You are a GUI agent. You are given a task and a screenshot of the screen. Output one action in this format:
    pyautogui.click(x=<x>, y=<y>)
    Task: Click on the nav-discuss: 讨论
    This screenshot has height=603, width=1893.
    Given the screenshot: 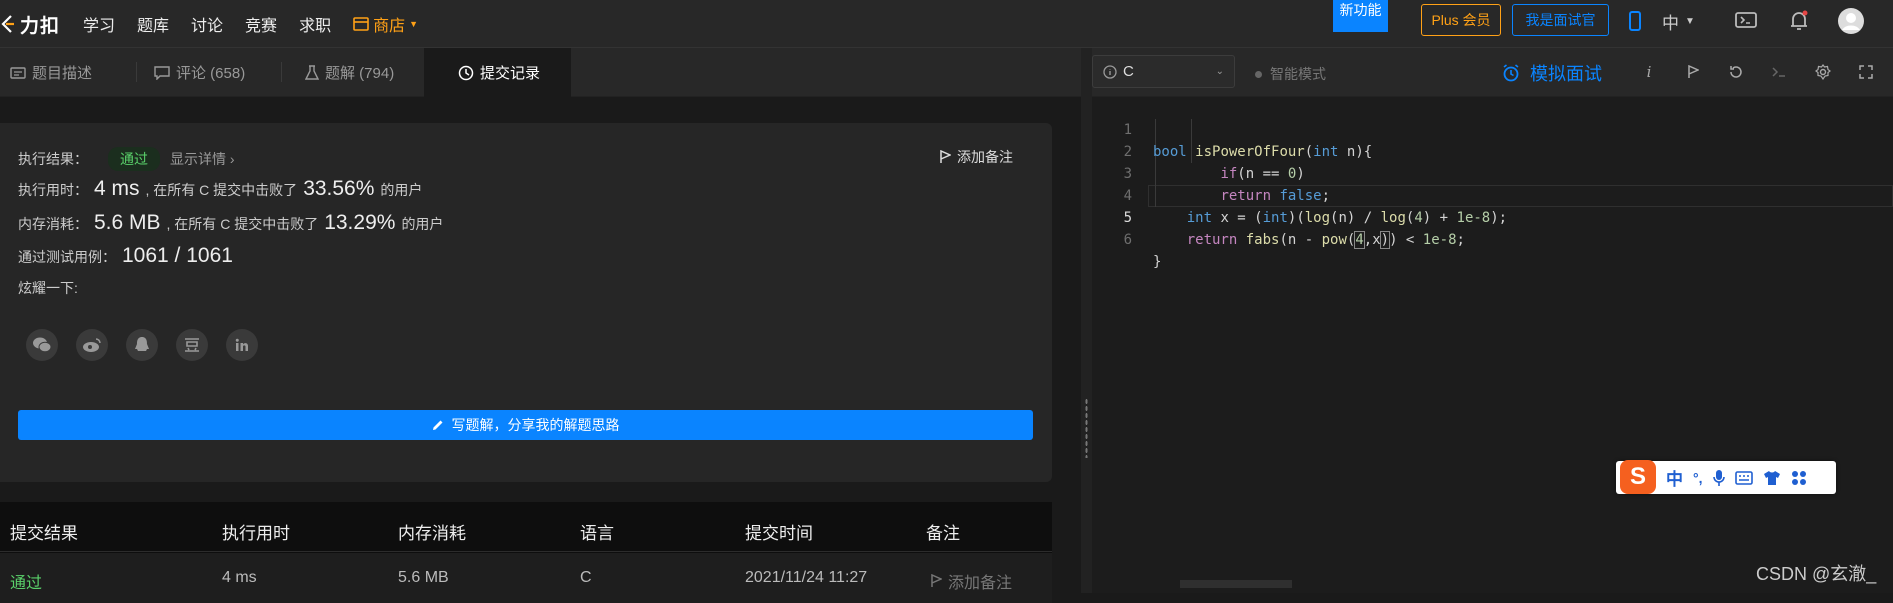 What is the action you would take?
    pyautogui.click(x=207, y=24)
    